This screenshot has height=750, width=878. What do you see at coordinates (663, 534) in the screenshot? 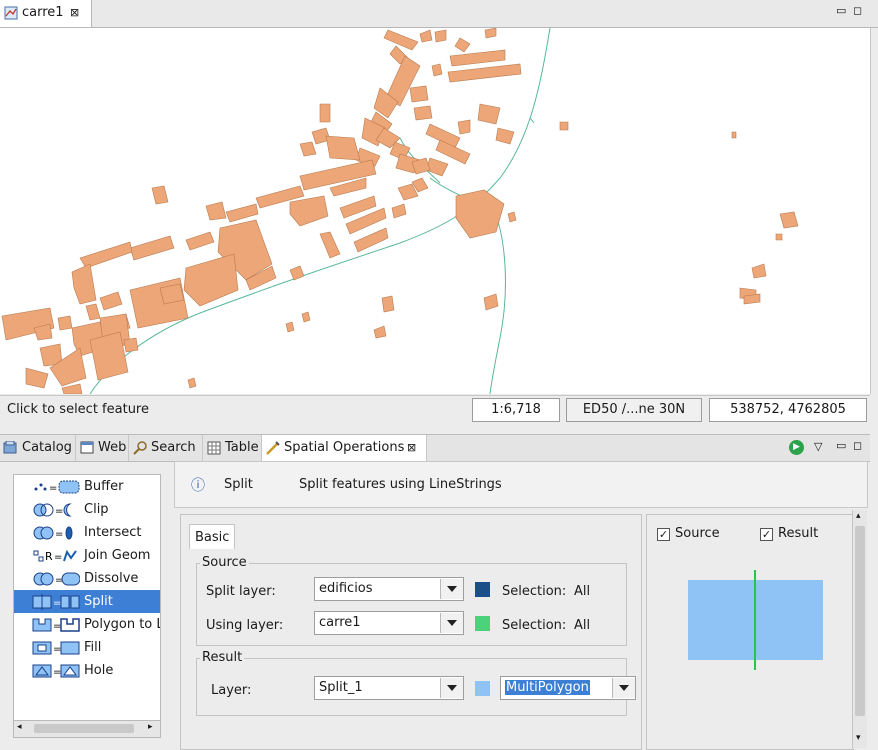
I see `source-checkbox: ✓` at bounding box center [663, 534].